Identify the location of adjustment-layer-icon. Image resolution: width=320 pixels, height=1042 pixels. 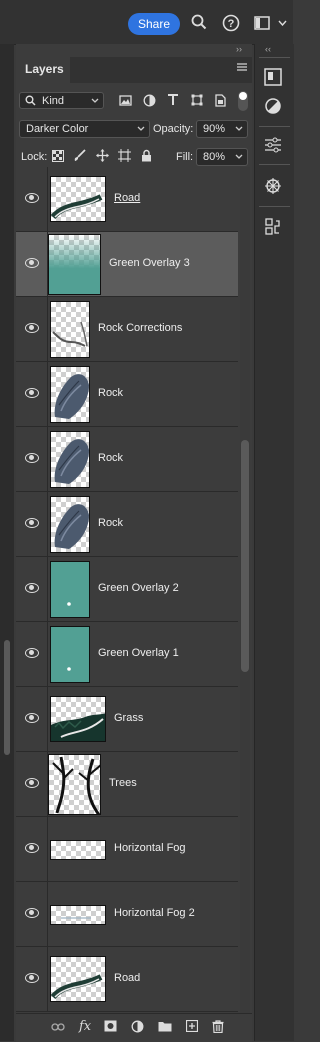
(137, 1026).